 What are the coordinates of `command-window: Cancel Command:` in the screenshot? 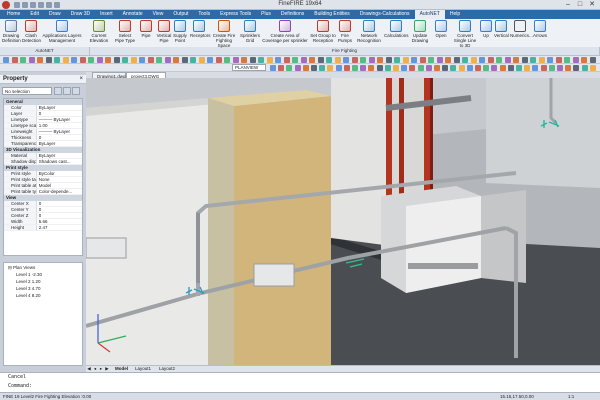 It's located at (300, 382).